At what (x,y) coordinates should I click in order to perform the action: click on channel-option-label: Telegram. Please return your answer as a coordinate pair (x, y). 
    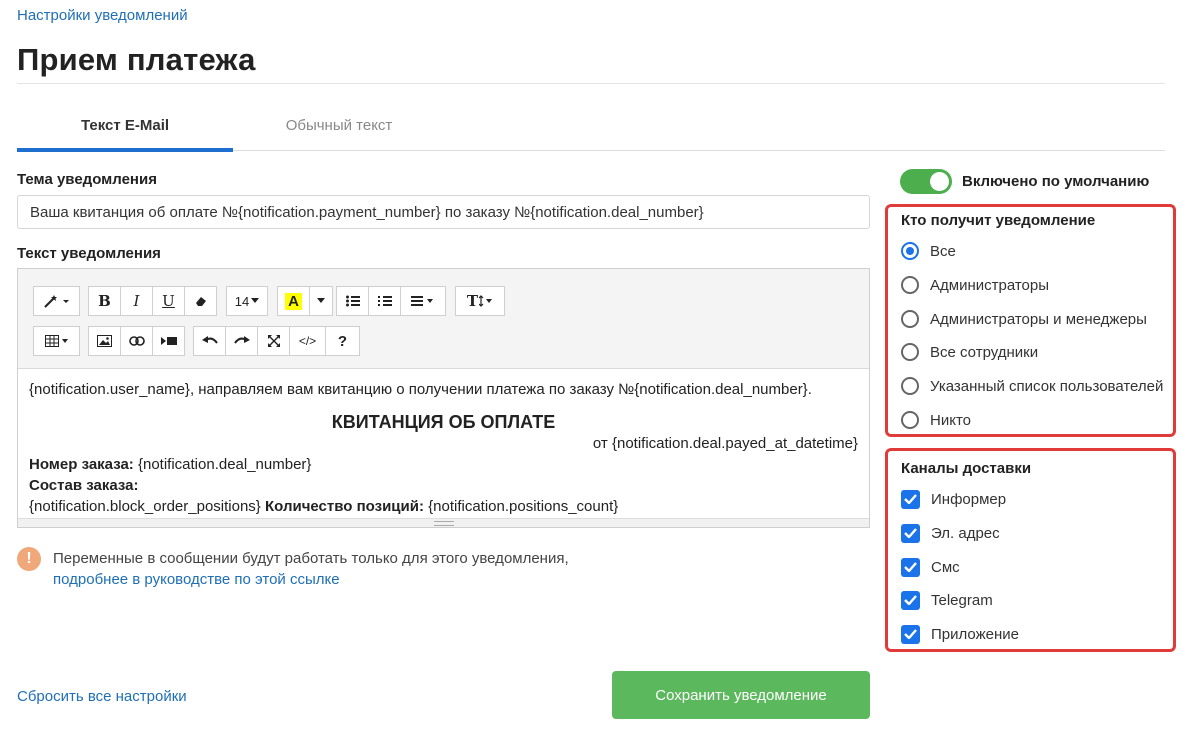
    Looking at the image, I should click on (962, 600).